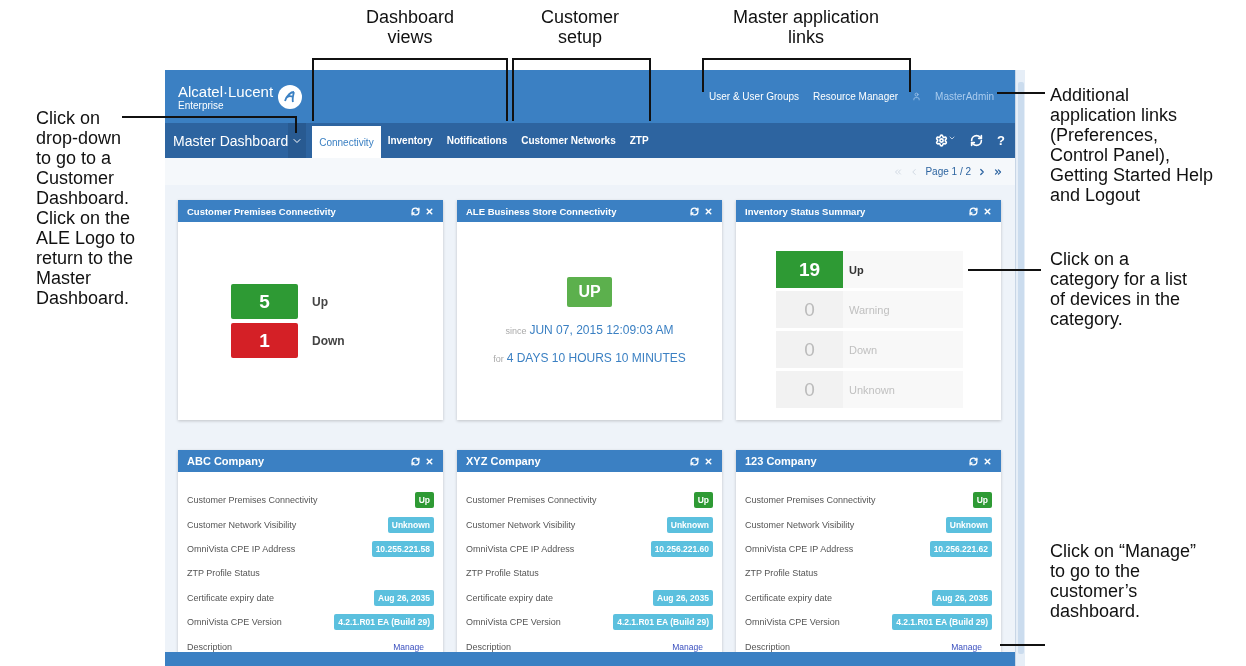  Describe the element at coordinates (201, 105) in the screenshot. I see `logo-subtitle: Enterprise` at that location.